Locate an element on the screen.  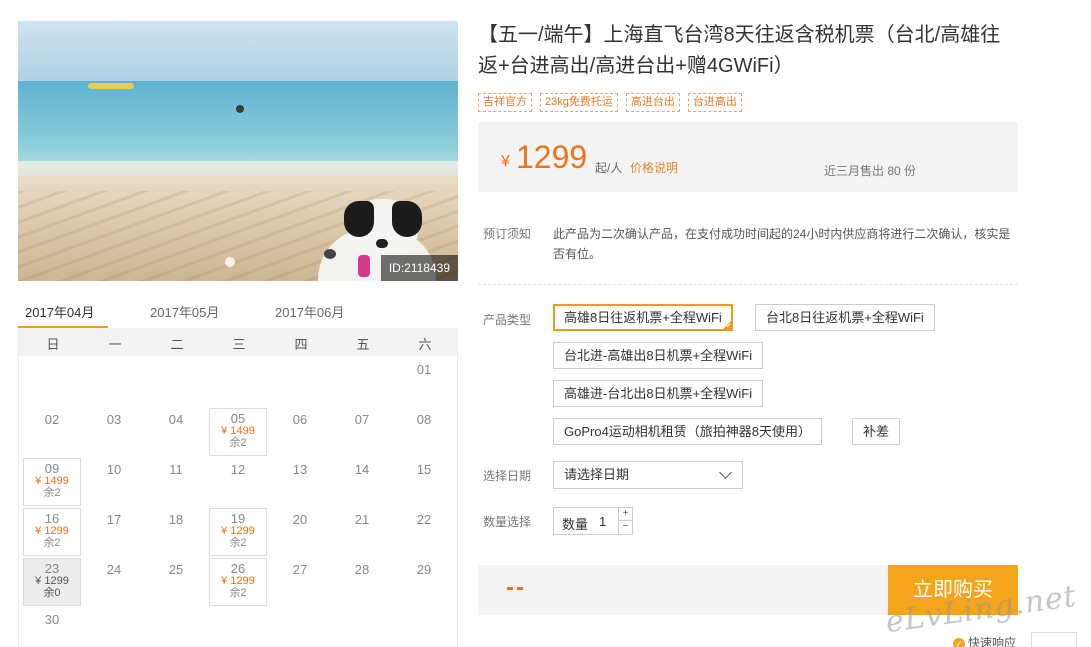
day-number: 15 is located at coordinates (424, 469).